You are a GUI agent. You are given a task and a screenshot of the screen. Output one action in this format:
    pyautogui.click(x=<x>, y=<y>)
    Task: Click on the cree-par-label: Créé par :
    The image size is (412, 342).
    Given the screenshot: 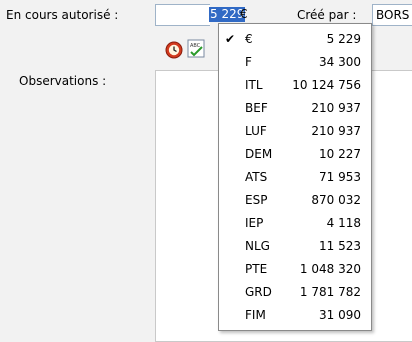 What is the action you would take?
    pyautogui.click(x=327, y=15)
    